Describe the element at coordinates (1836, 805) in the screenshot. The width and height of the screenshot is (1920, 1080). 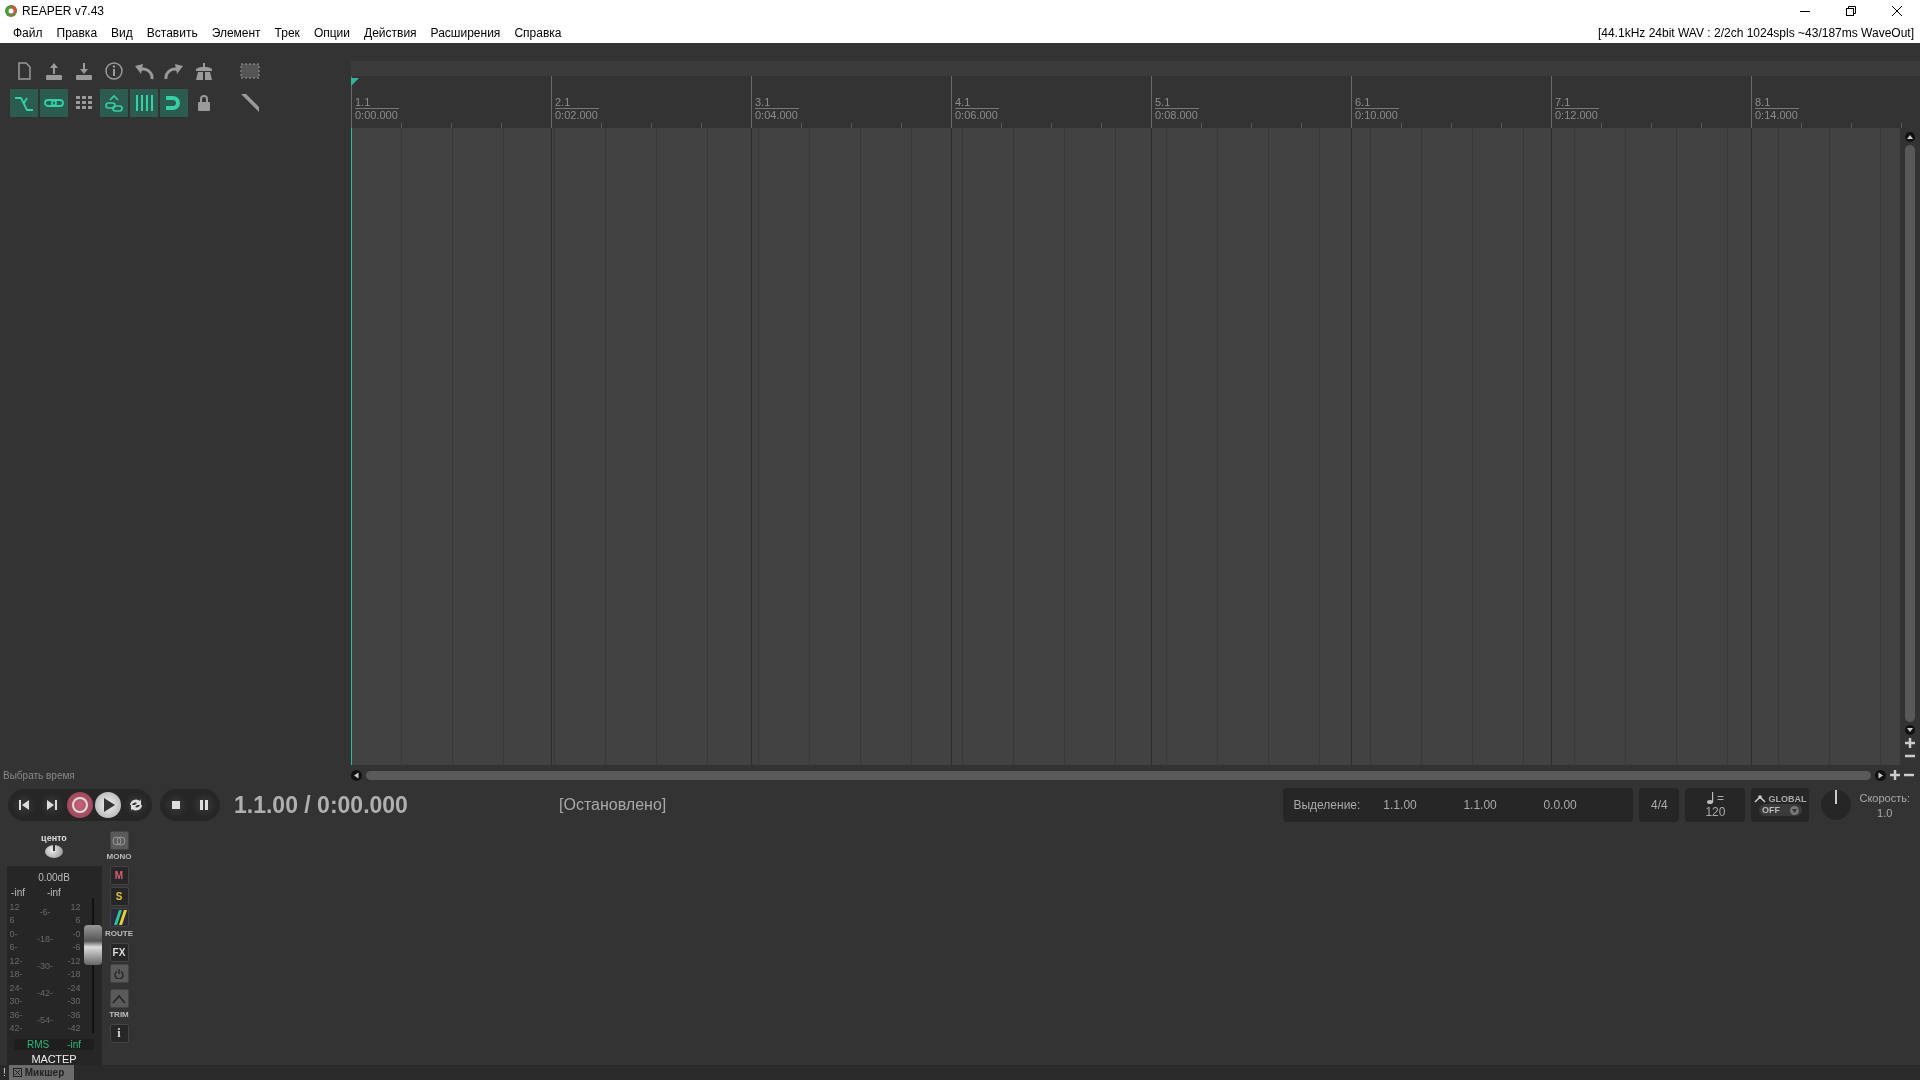
I see `playrate-knob` at that location.